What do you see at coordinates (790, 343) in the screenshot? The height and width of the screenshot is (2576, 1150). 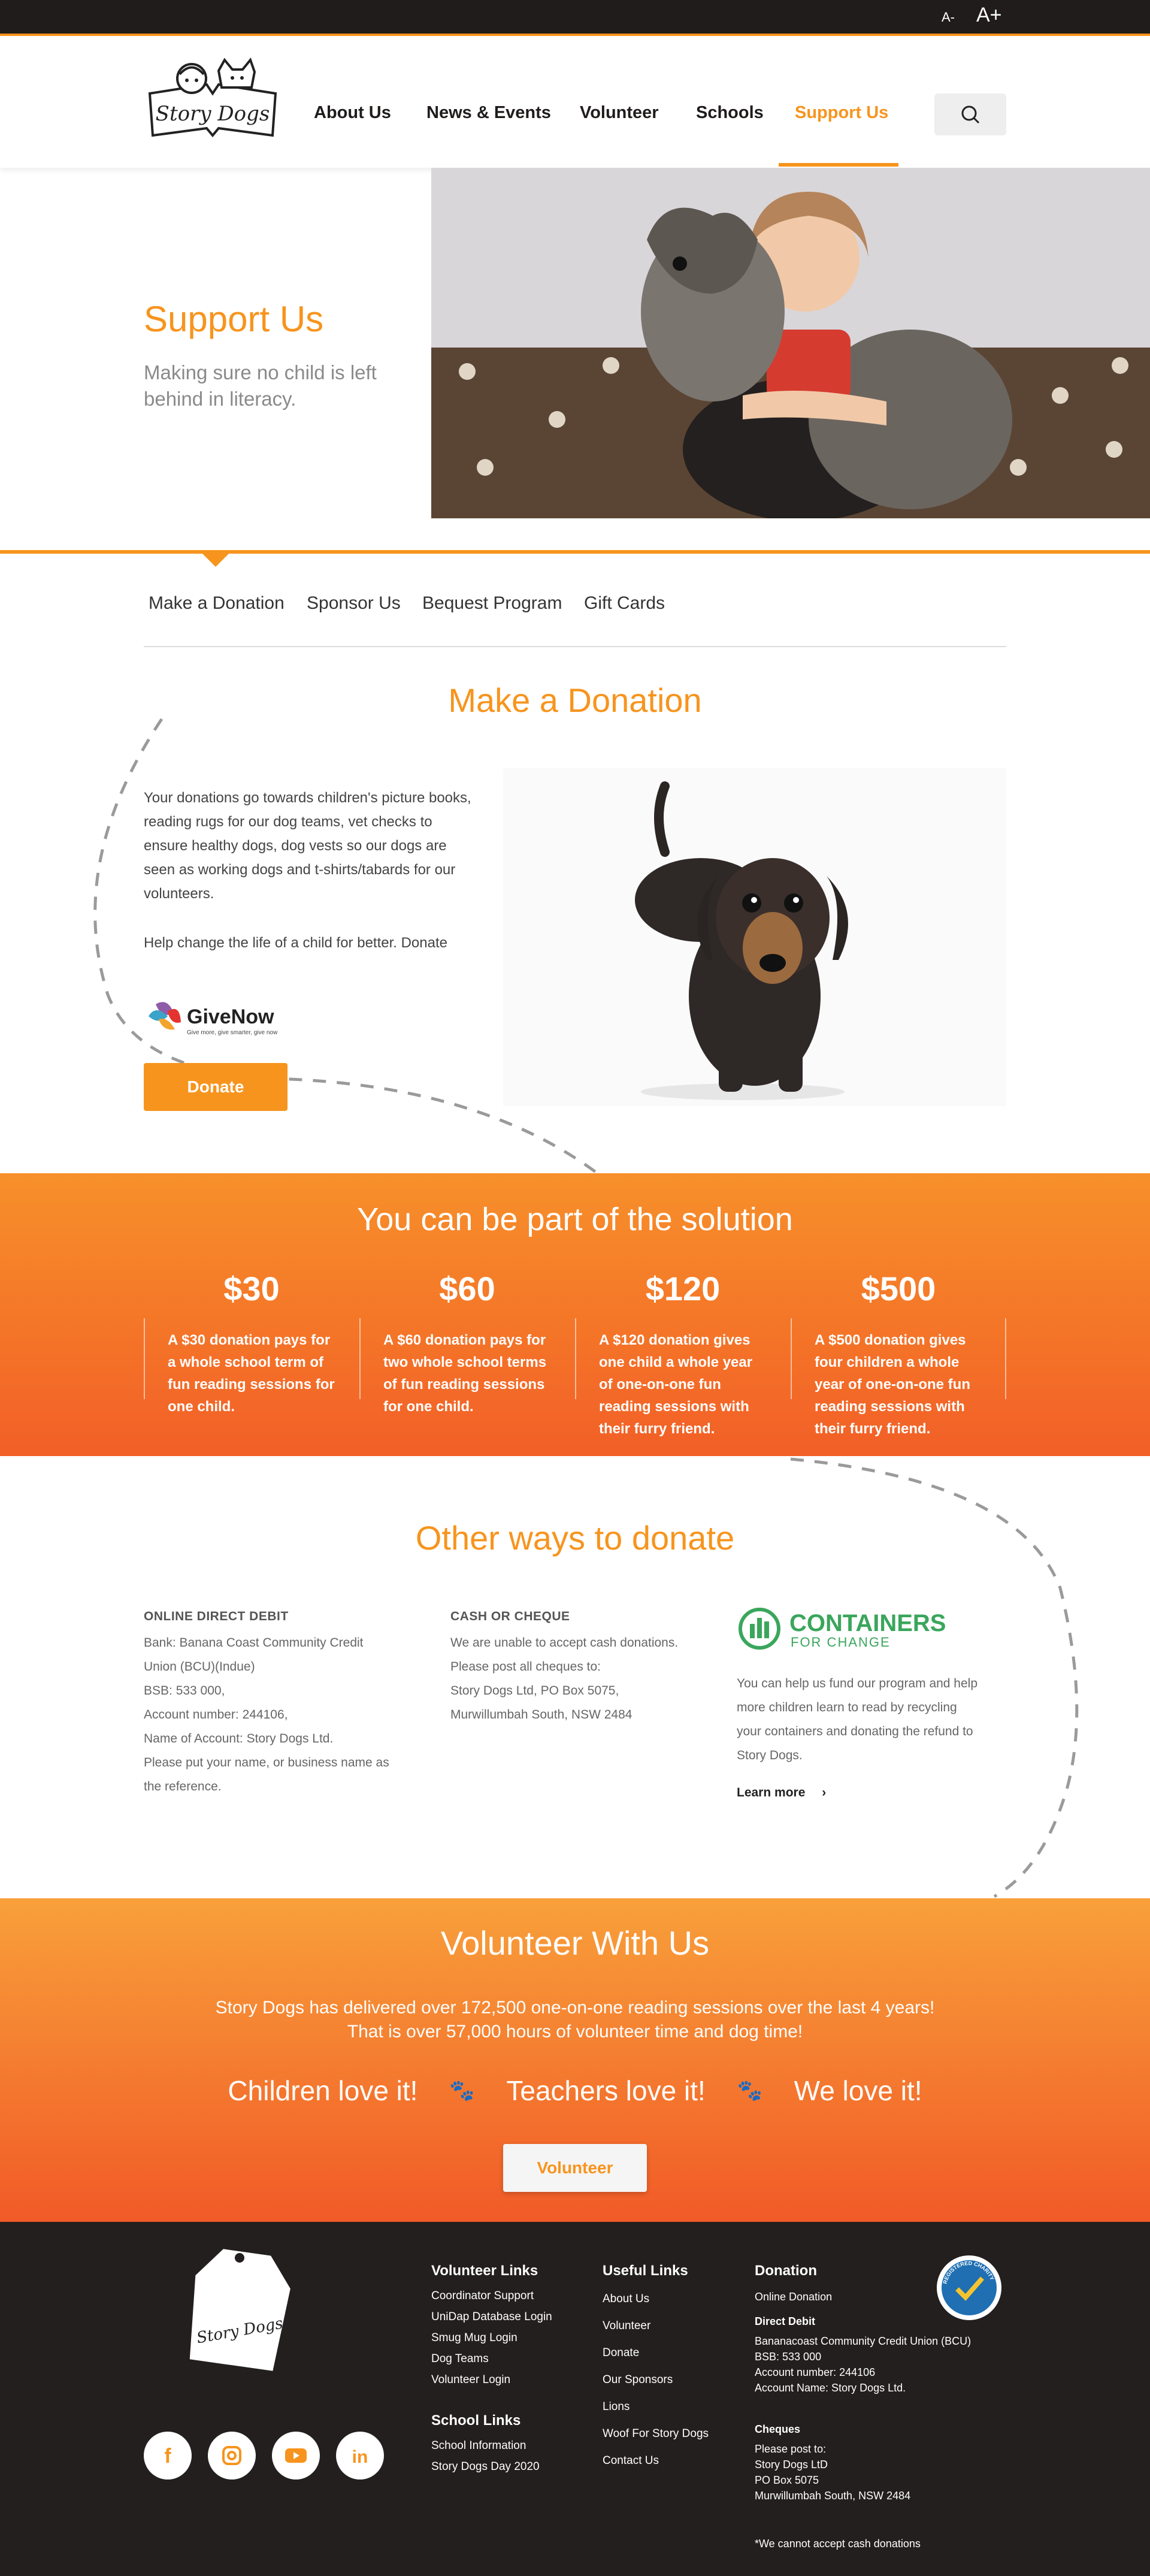 I see `hero-photo-girl-with-dog` at bounding box center [790, 343].